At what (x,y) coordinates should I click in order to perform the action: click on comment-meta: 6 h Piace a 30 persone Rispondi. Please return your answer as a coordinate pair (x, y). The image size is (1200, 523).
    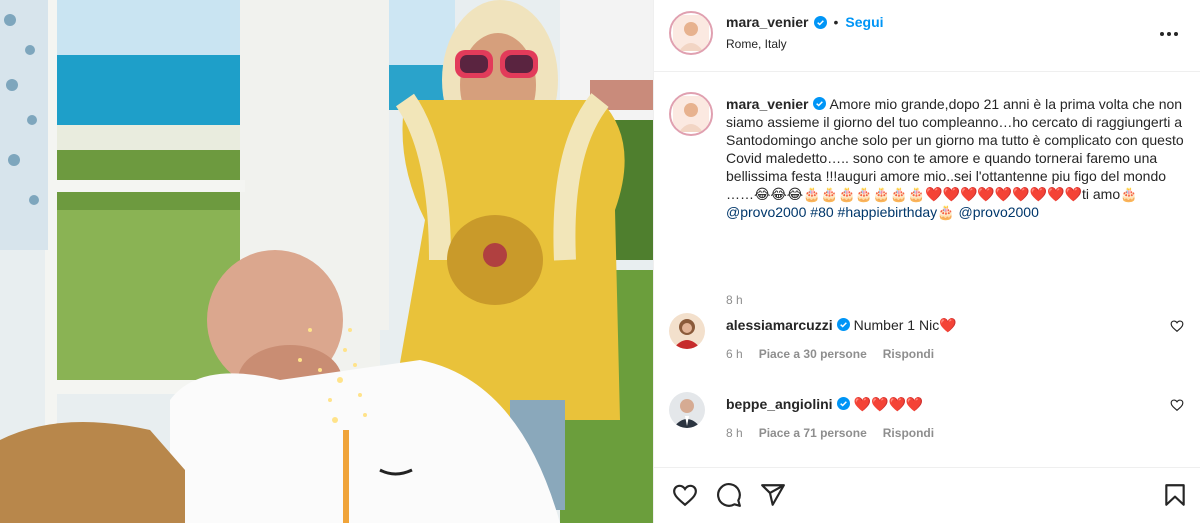
    Looking at the image, I should click on (830, 354).